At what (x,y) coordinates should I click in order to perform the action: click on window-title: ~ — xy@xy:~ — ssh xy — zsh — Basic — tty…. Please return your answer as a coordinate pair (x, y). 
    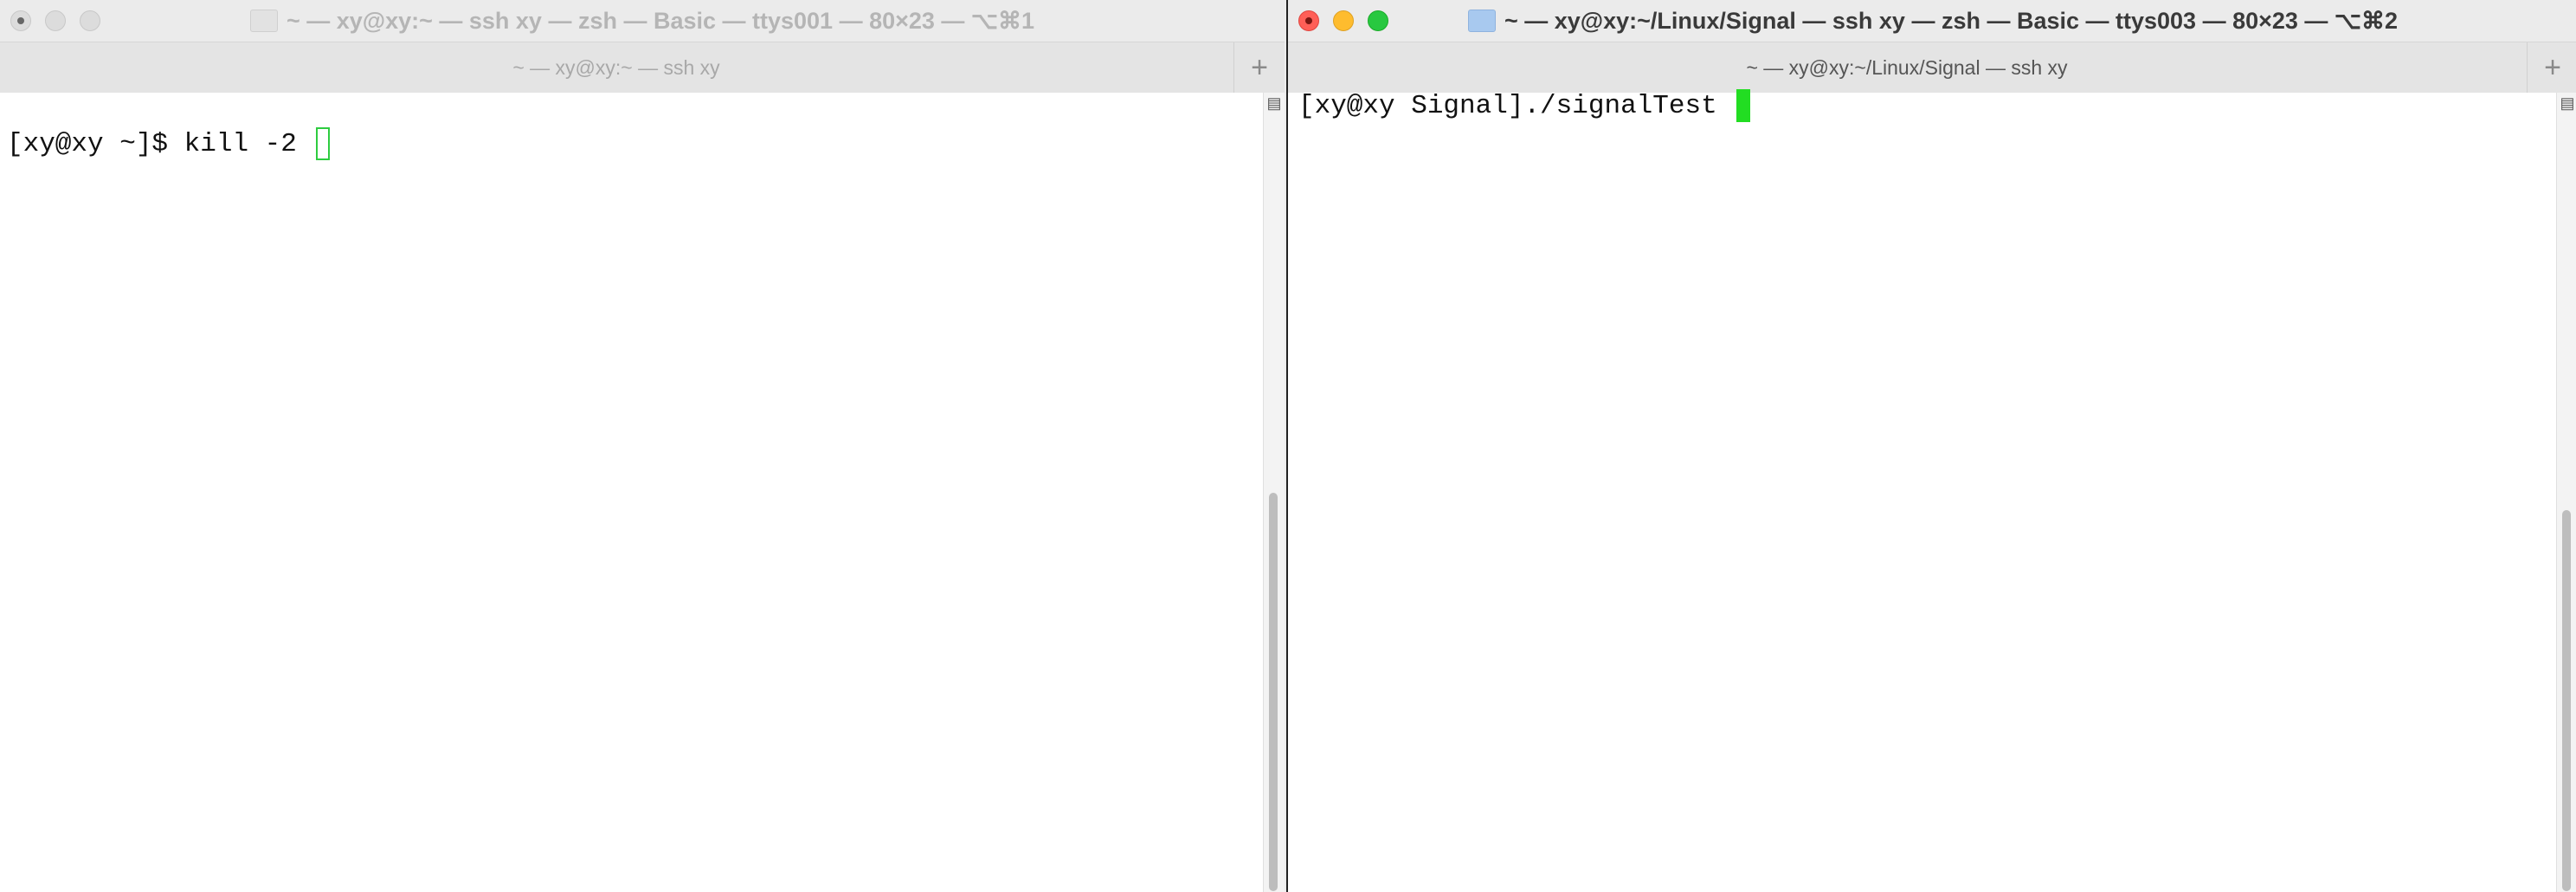
    Looking at the image, I should click on (660, 20).